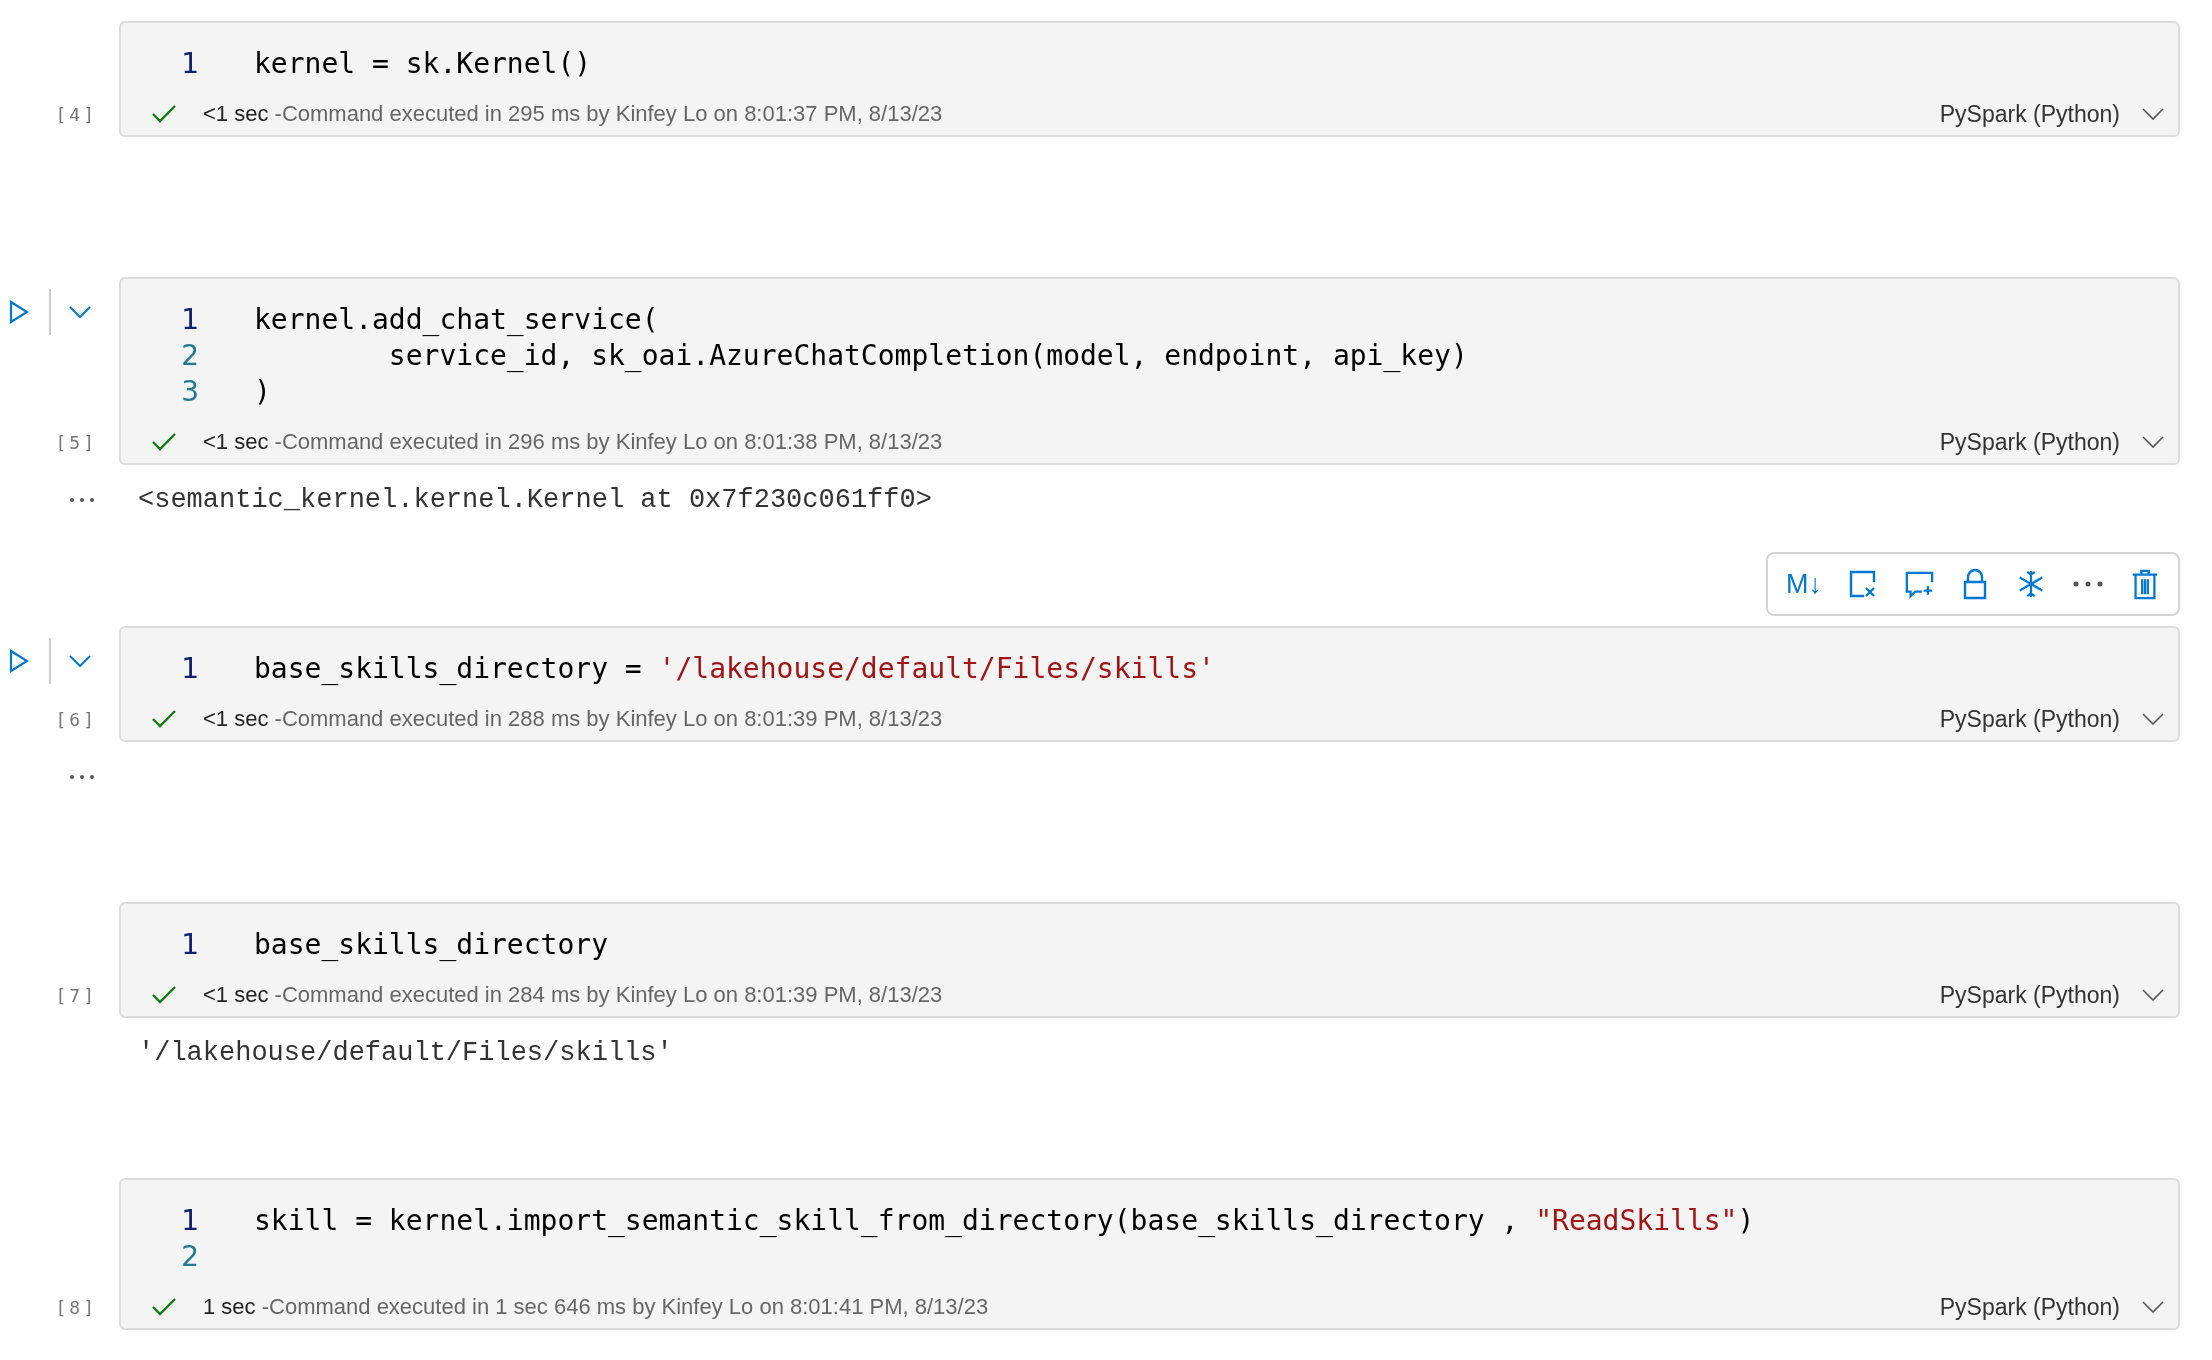  Describe the element at coordinates (1863, 584) in the screenshot. I see `clear-output-icon` at that location.